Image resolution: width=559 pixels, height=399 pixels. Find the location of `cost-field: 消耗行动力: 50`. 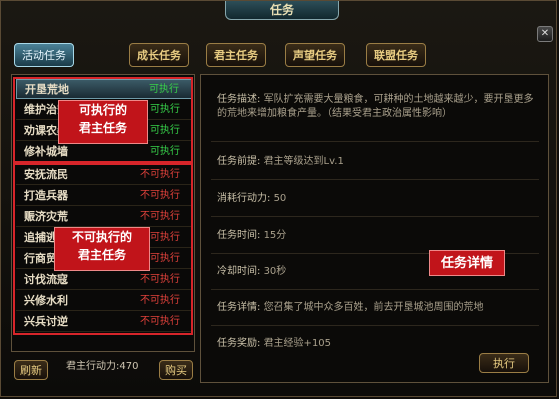

cost-field: 消耗行动力: 50 is located at coordinates (377, 199).